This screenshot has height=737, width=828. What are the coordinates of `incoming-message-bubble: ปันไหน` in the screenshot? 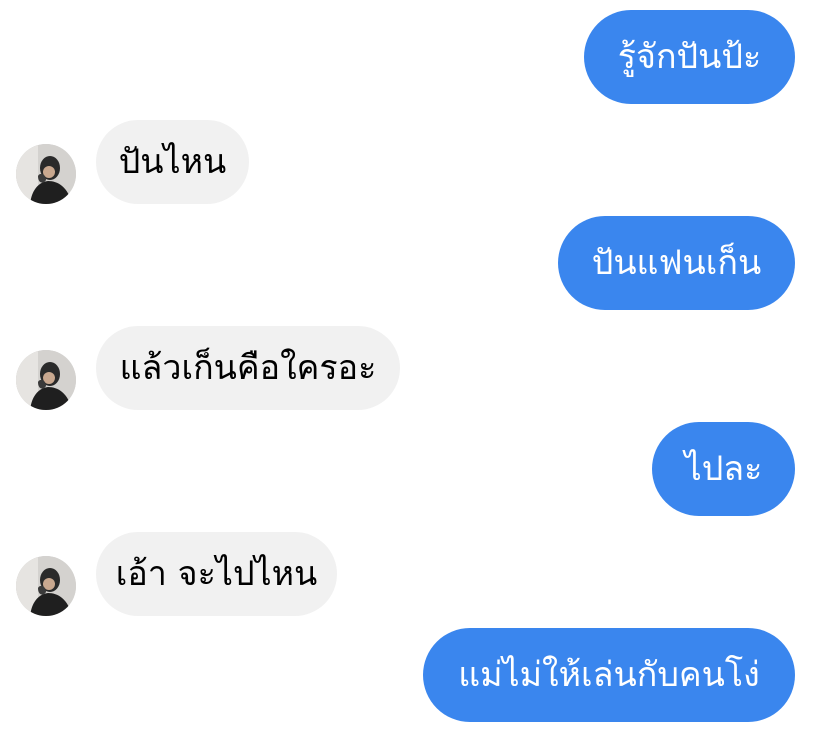 It's located at (172, 162).